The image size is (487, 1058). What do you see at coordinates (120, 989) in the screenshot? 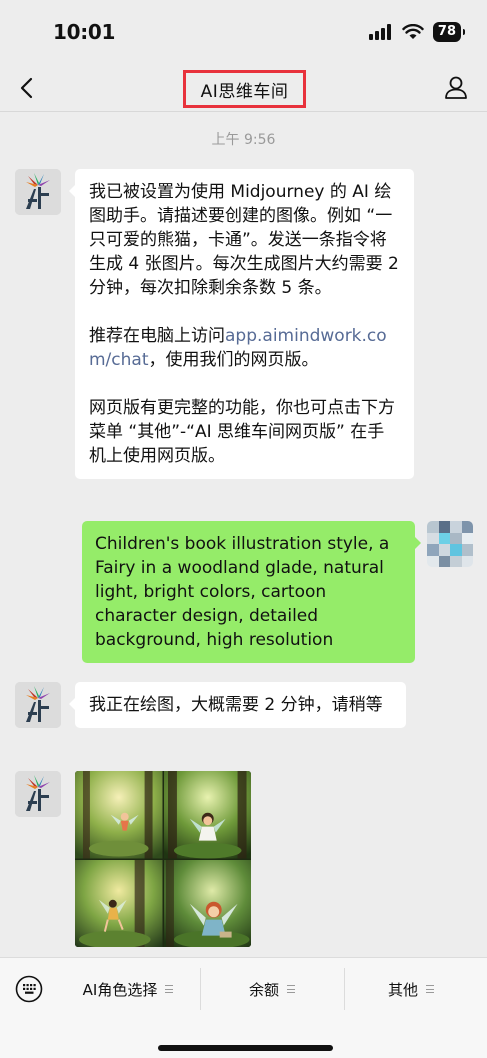
I see `menu-label: AI角色选择` at bounding box center [120, 989].